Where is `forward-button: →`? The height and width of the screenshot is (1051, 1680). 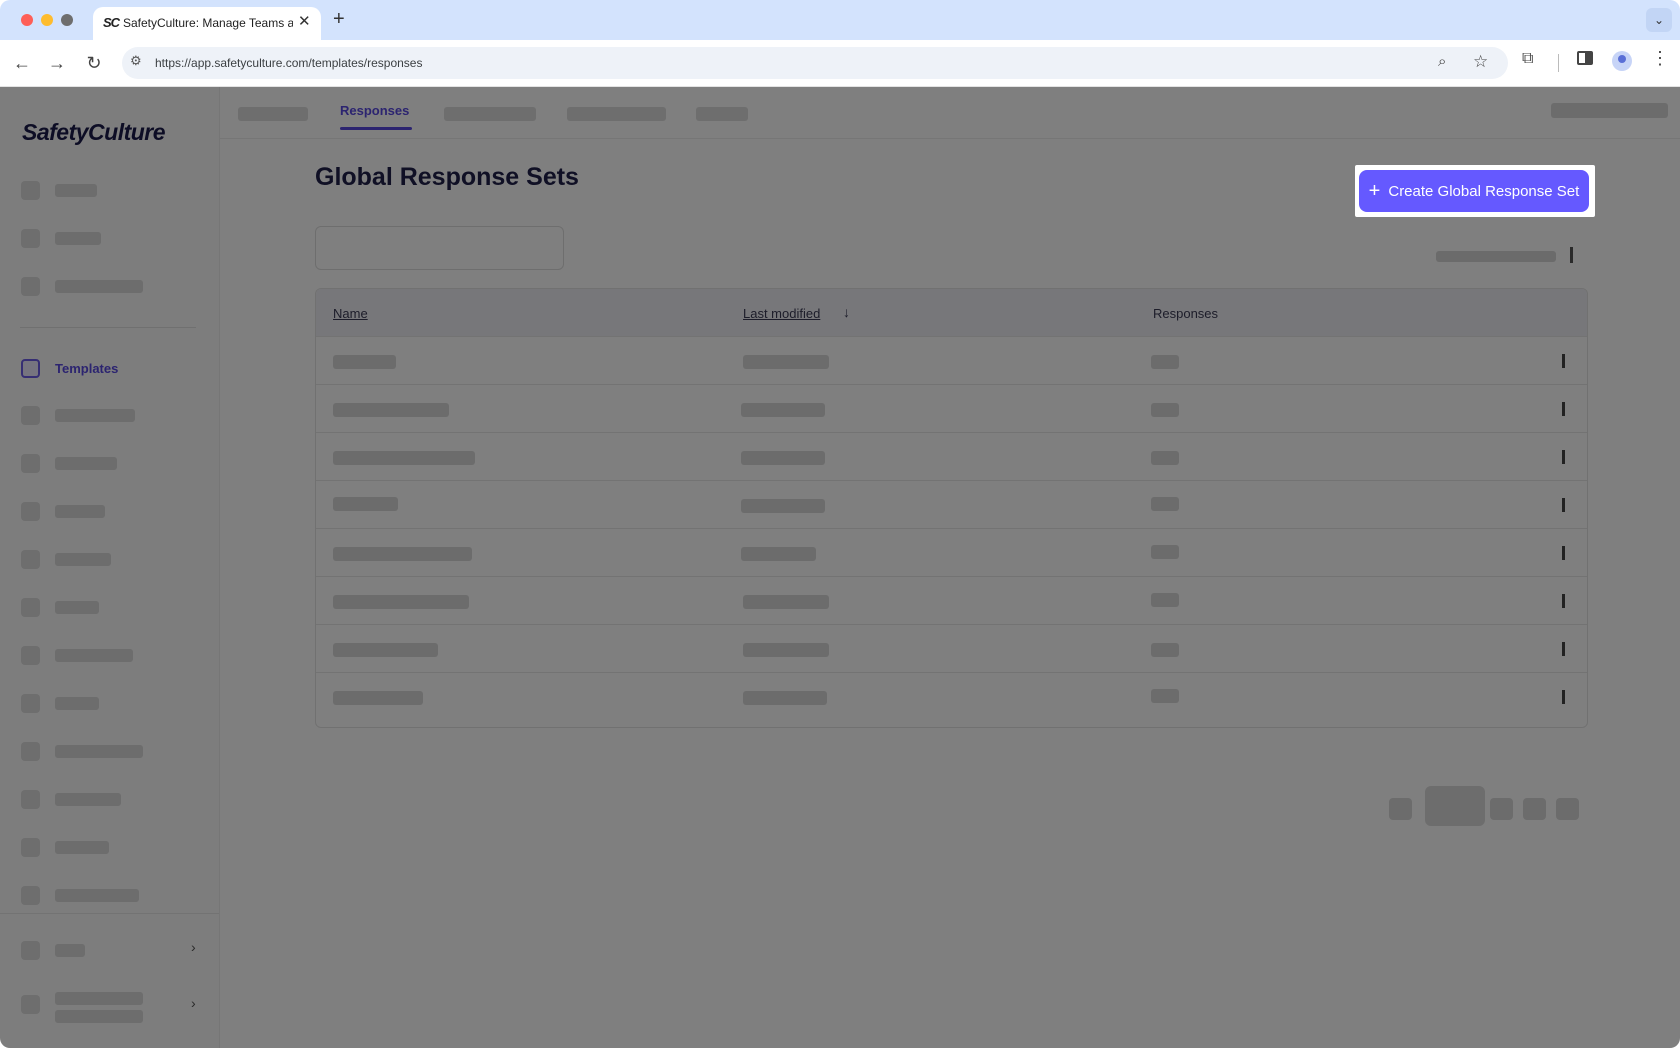 forward-button: → is located at coordinates (57, 63).